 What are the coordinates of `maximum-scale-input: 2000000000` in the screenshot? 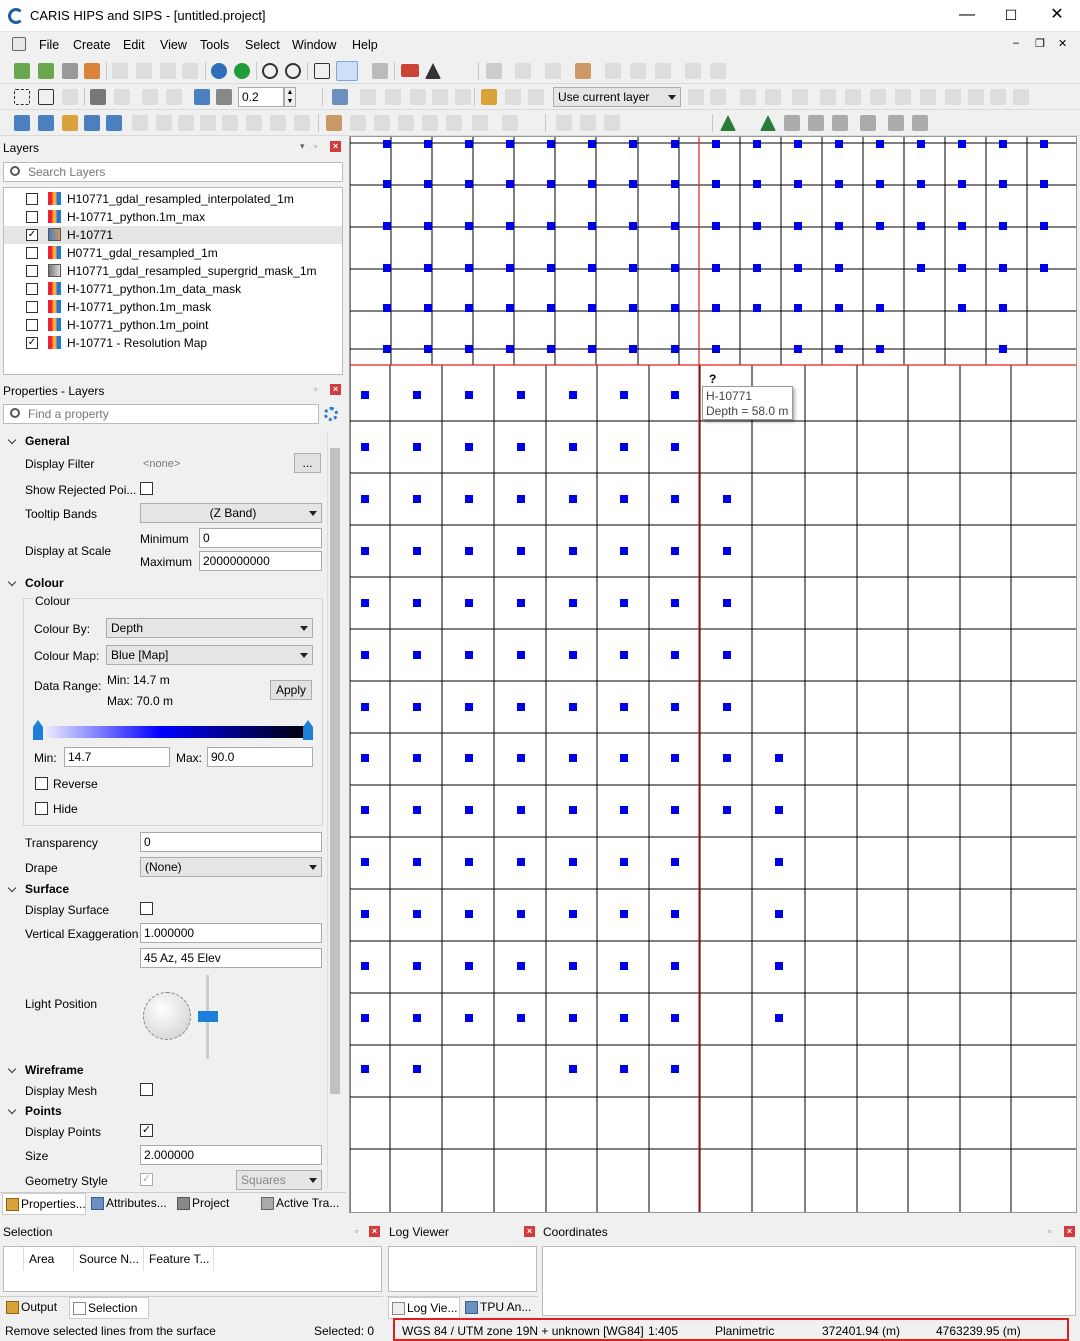 It's located at (260, 561).